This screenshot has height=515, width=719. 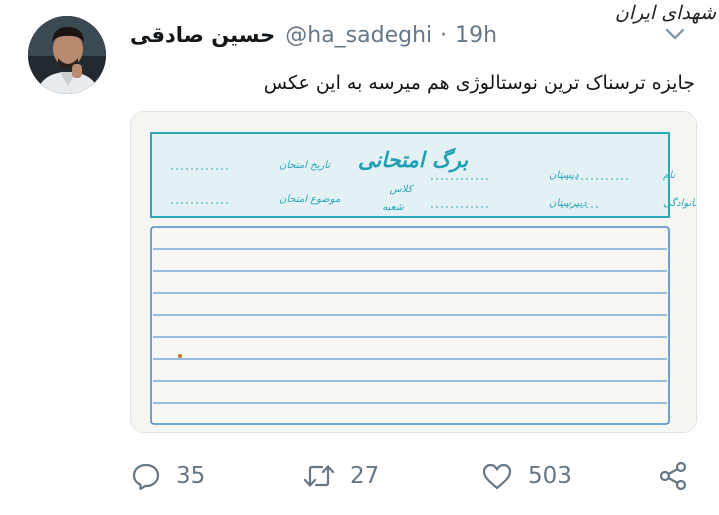 I want to click on author-name: حسین صادقی, so click(x=202, y=35).